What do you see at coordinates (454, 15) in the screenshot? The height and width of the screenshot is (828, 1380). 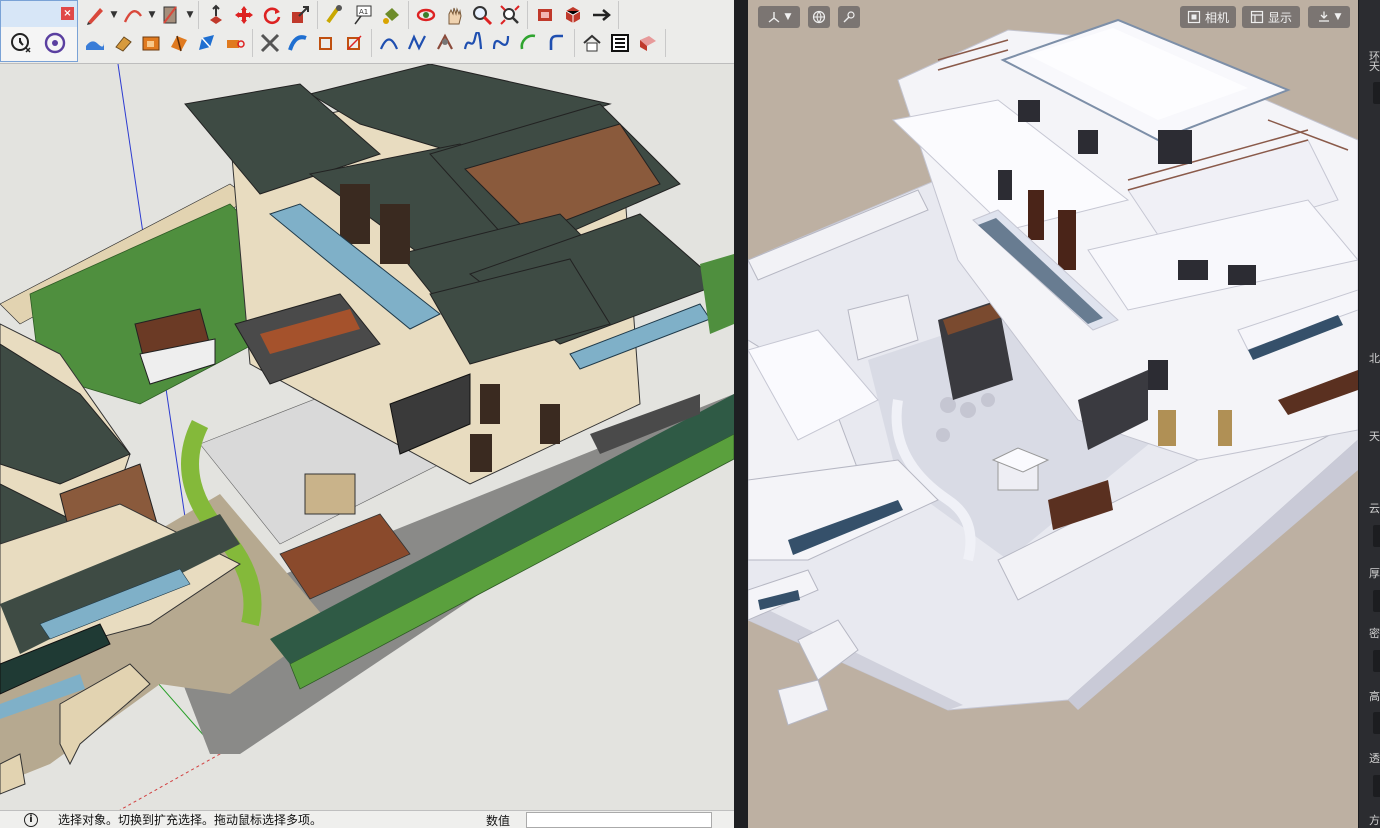 I see `pan-icon` at bounding box center [454, 15].